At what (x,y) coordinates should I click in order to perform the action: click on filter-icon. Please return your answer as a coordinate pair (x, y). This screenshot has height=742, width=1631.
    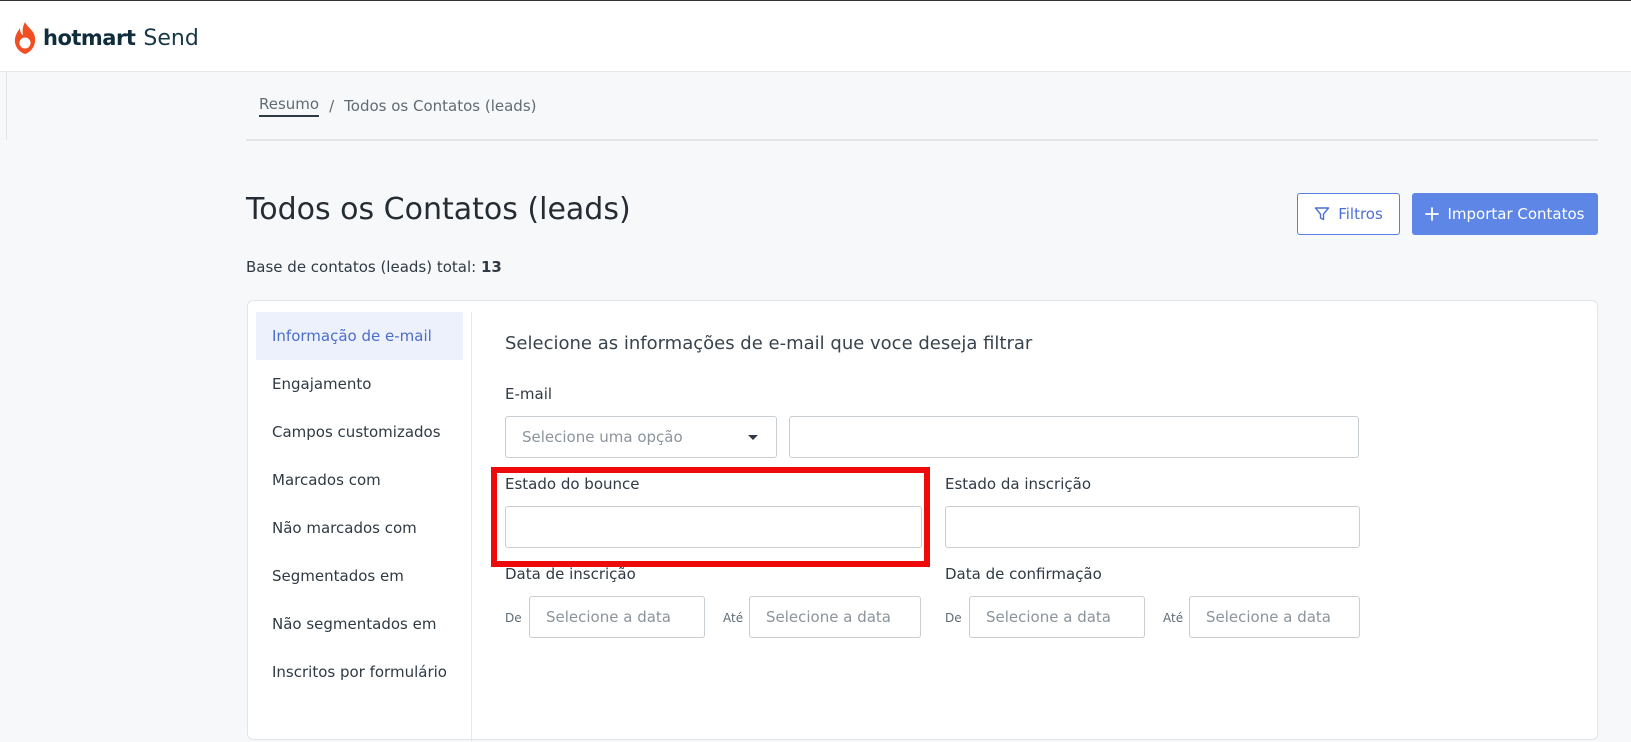
    Looking at the image, I should click on (1322, 214).